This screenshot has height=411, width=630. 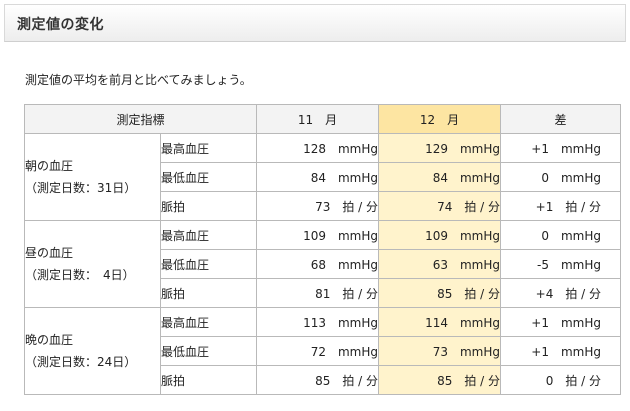 What do you see at coordinates (318, 351) in the screenshot?
I see `prev-month-value: 72 mmHg` at bounding box center [318, 351].